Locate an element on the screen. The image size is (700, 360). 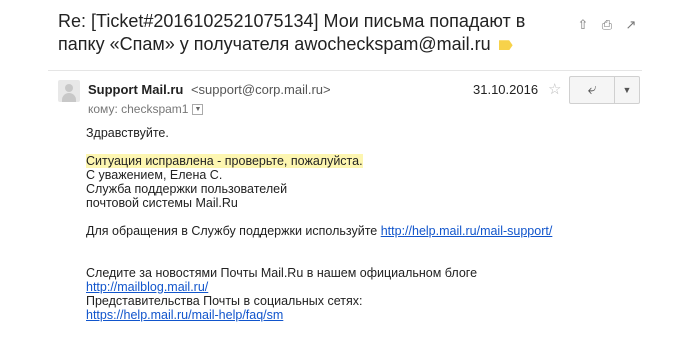
header-actions: ⇧ ⎙ ↗ is located at coordinates (607, 25).